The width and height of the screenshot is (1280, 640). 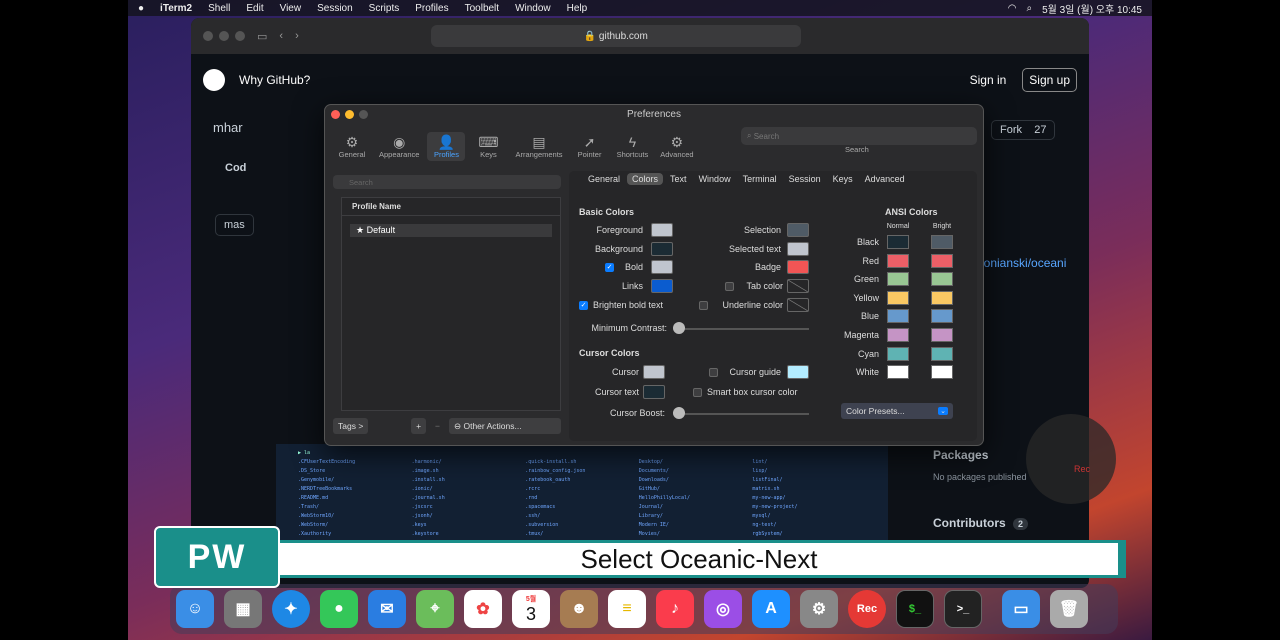 I want to click on cursor-guide-checkbox, so click(x=713, y=372).